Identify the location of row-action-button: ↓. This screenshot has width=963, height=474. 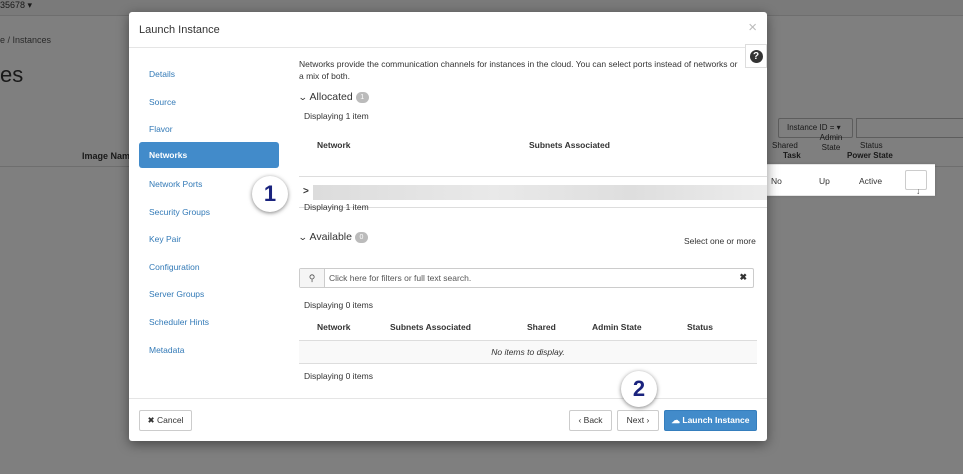
(916, 183).